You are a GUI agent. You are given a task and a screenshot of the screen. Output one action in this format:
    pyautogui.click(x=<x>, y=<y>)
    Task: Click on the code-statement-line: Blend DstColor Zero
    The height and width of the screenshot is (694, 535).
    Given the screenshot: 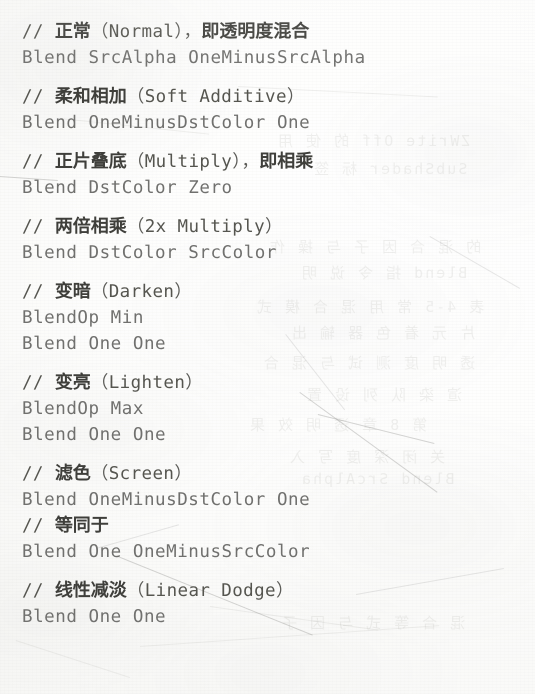 What is the action you would take?
    pyautogui.click(x=127, y=188)
    